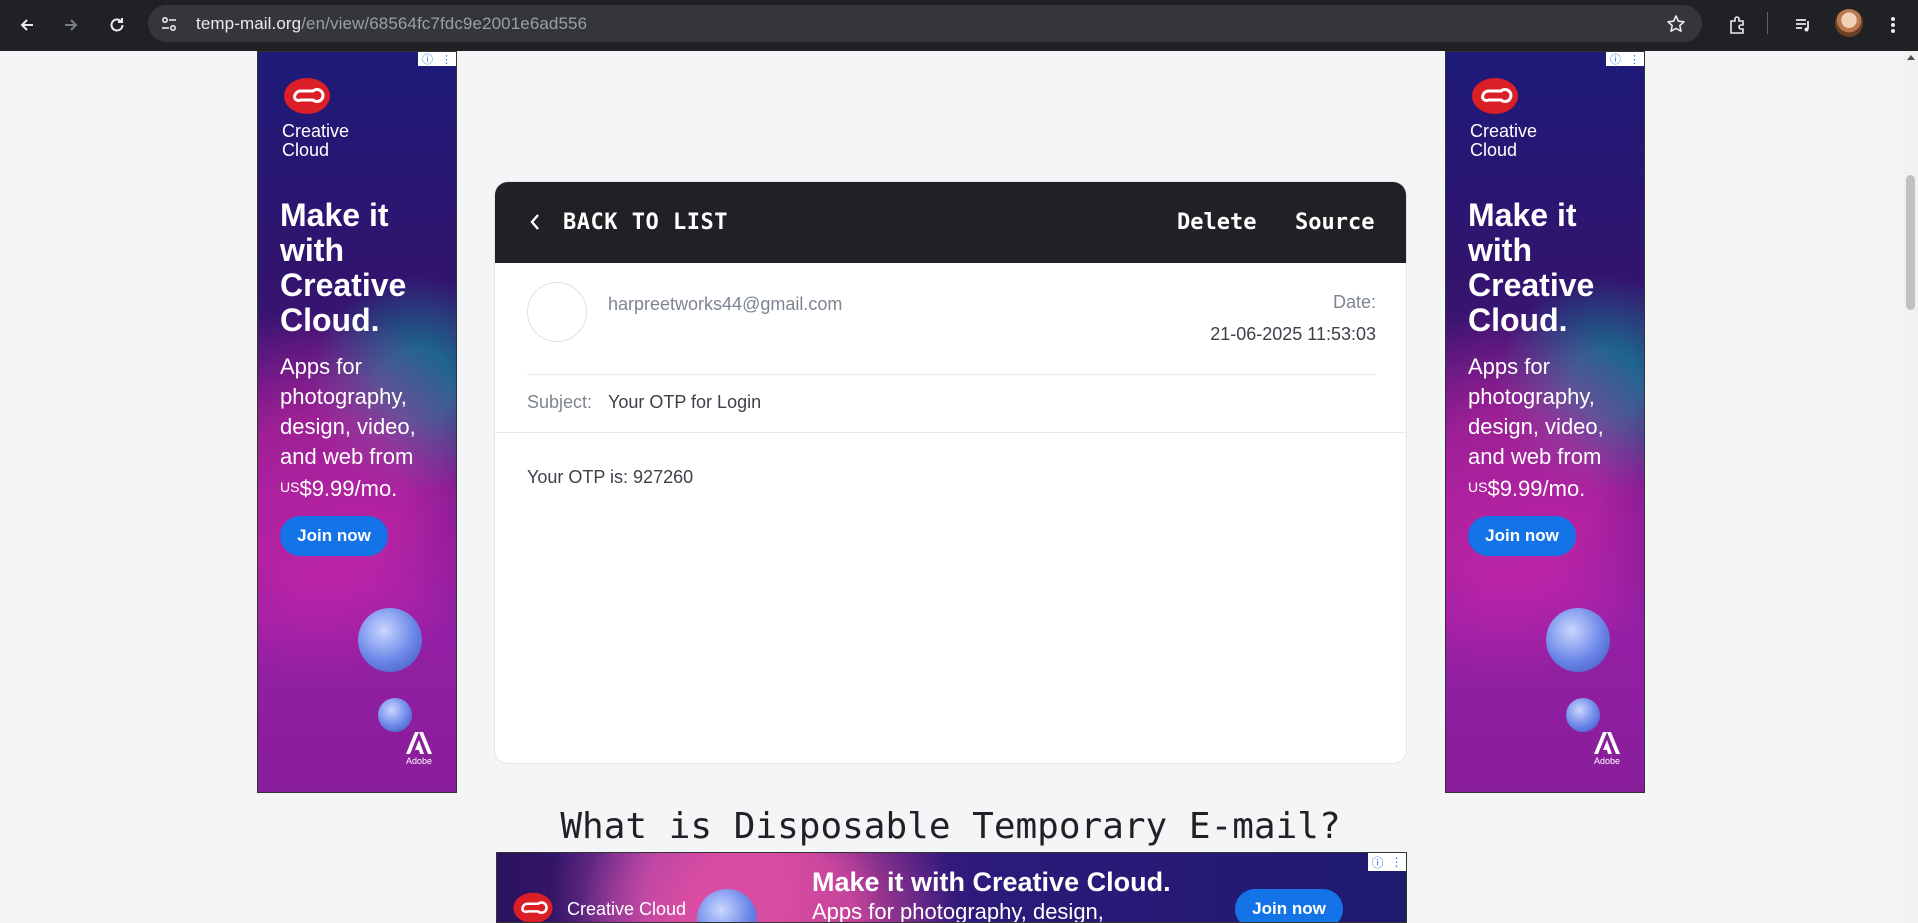  What do you see at coordinates (685, 402) in the screenshot?
I see `subject-value: Your OTP for Login` at bounding box center [685, 402].